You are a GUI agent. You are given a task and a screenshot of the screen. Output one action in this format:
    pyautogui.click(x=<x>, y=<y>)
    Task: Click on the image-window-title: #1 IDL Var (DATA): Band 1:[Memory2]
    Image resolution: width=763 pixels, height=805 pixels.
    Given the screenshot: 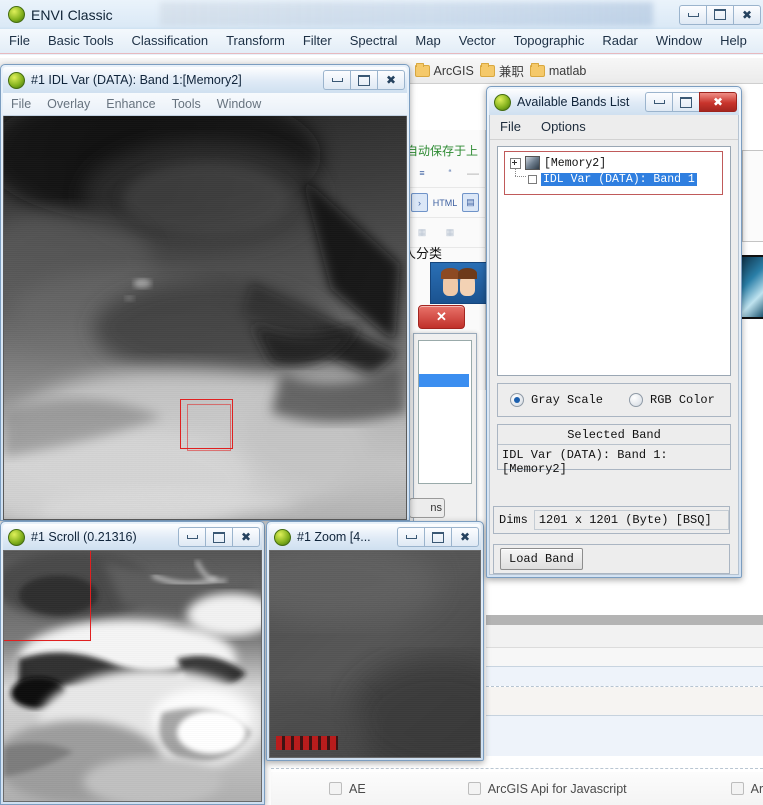 What is the action you would take?
    pyautogui.click(x=136, y=80)
    